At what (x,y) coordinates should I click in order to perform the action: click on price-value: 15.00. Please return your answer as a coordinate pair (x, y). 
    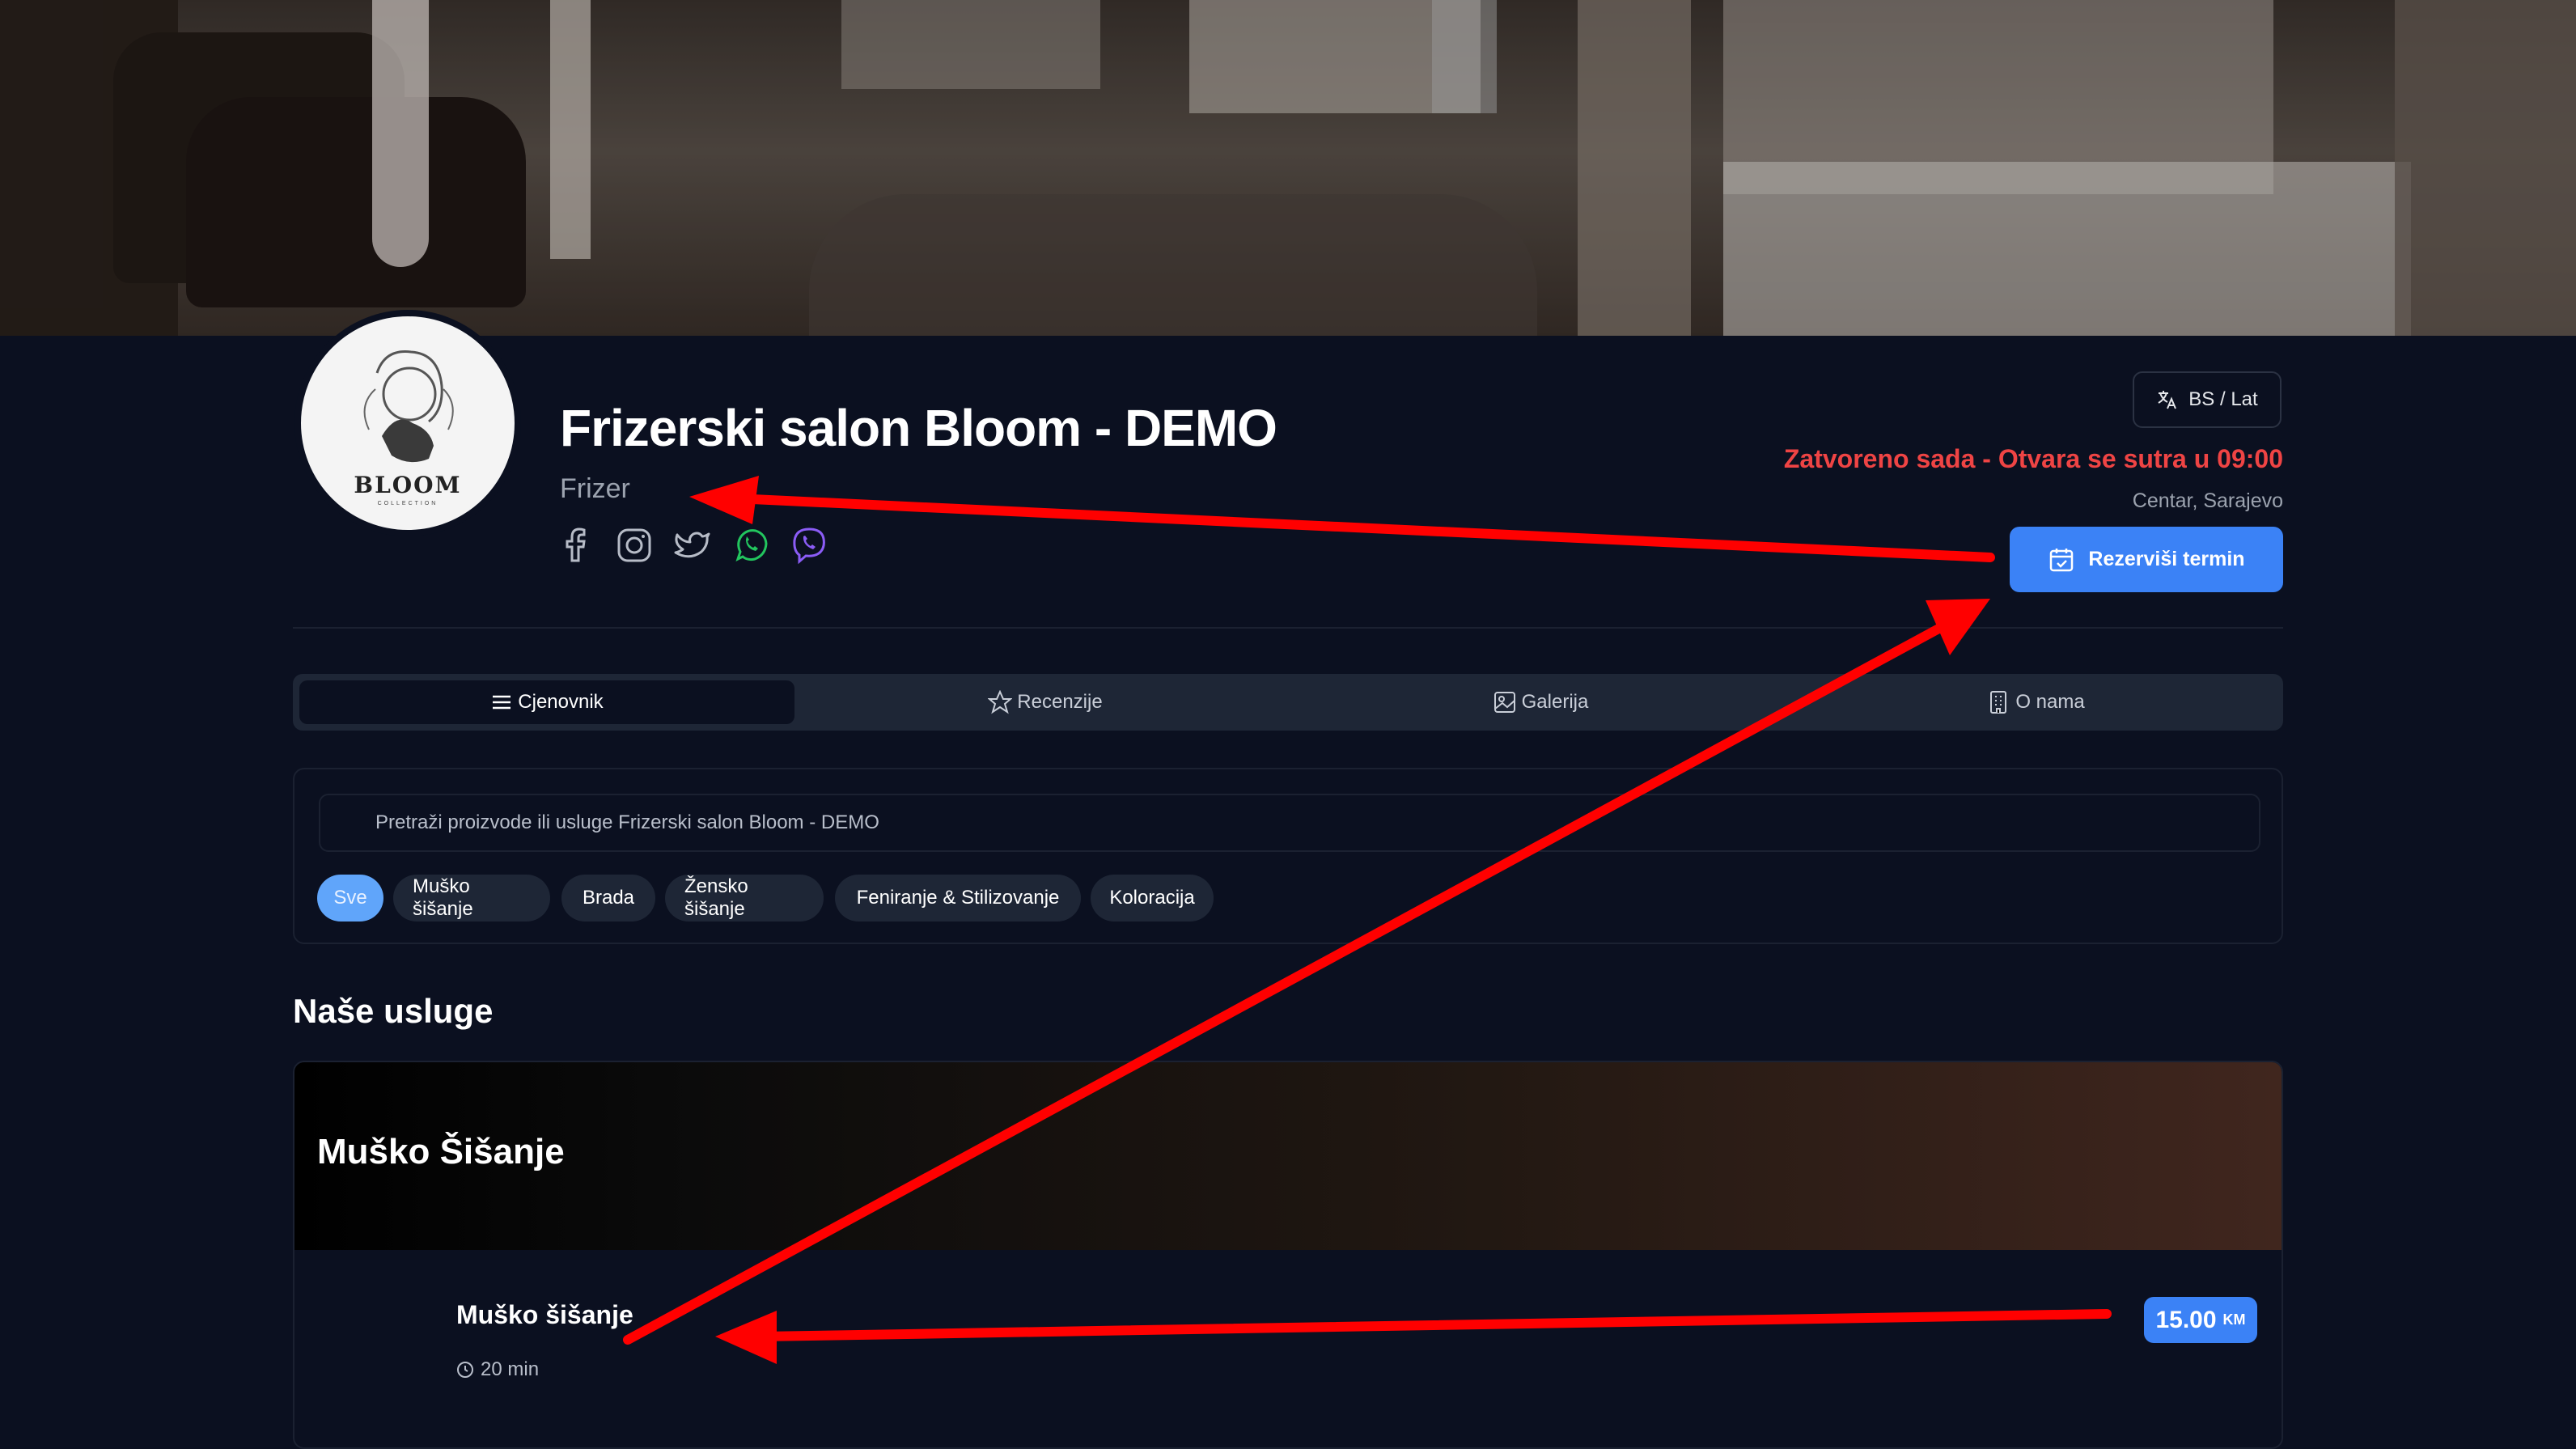
    Looking at the image, I should click on (2186, 1319).